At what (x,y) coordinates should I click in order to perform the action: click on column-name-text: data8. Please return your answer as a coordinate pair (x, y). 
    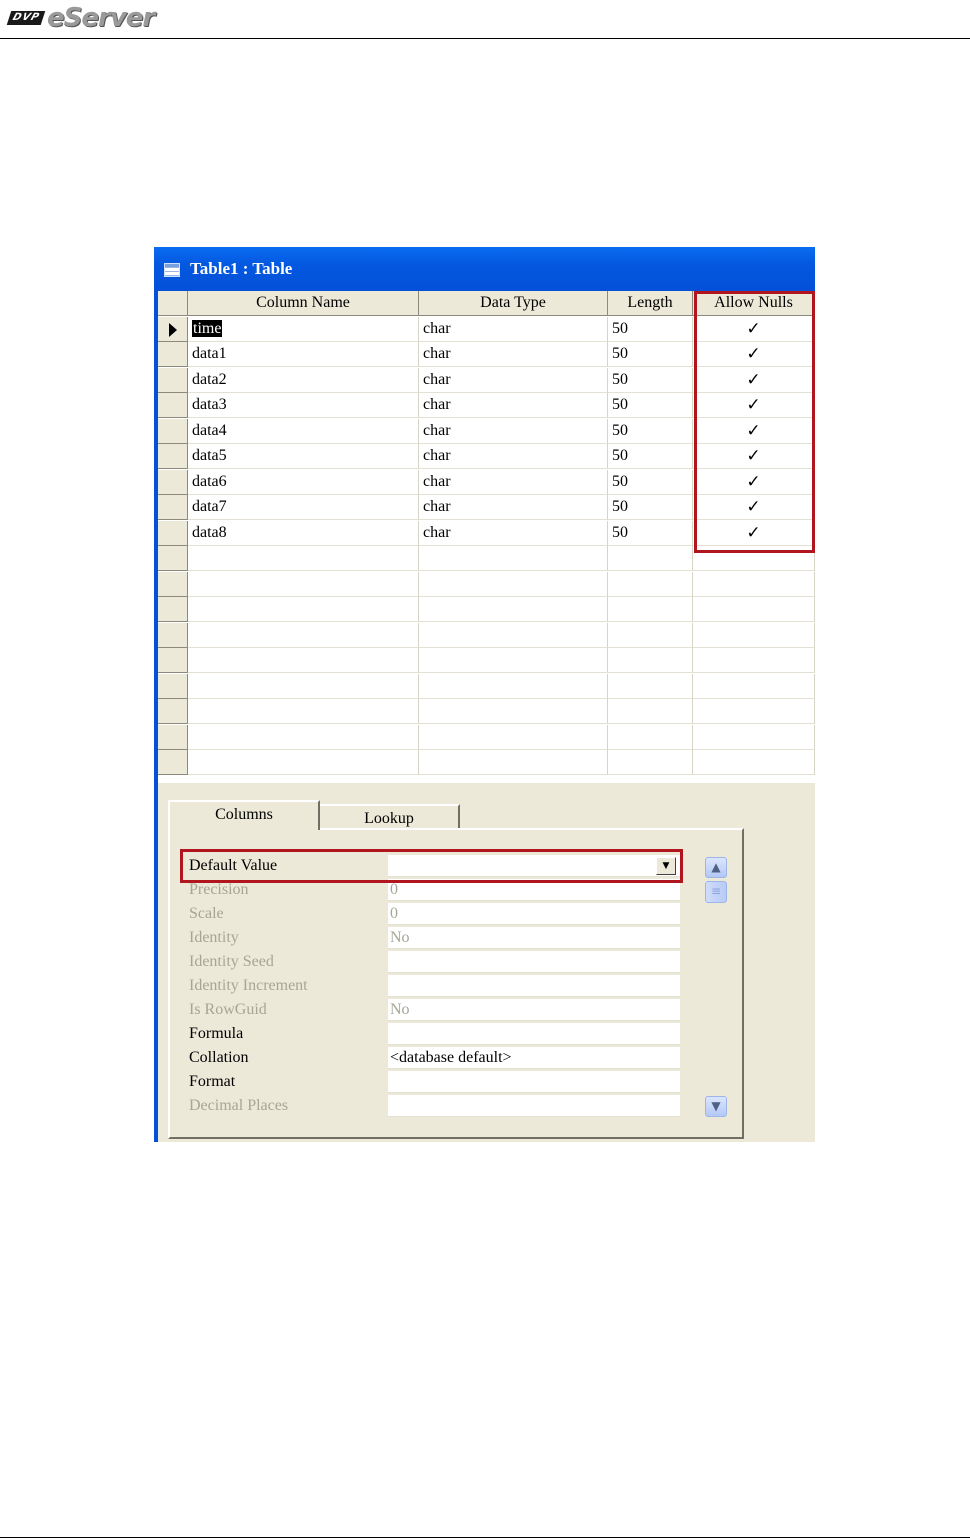
    Looking at the image, I should click on (209, 532).